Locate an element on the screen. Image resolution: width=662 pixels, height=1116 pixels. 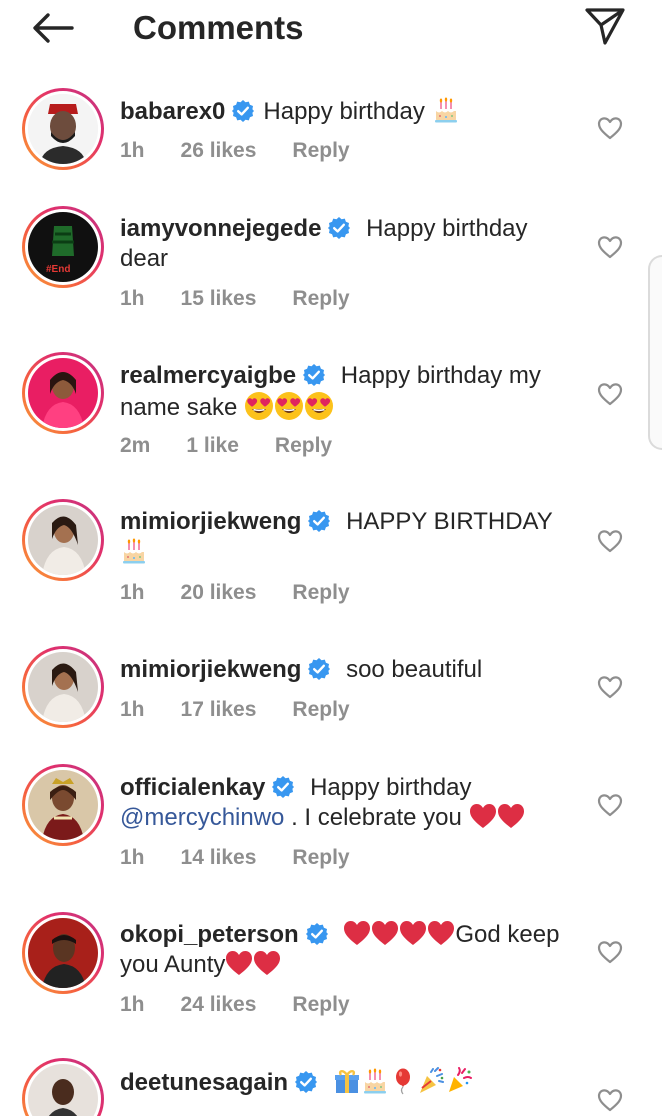
comment-likes: 20 likes is located at coordinates (219, 593).